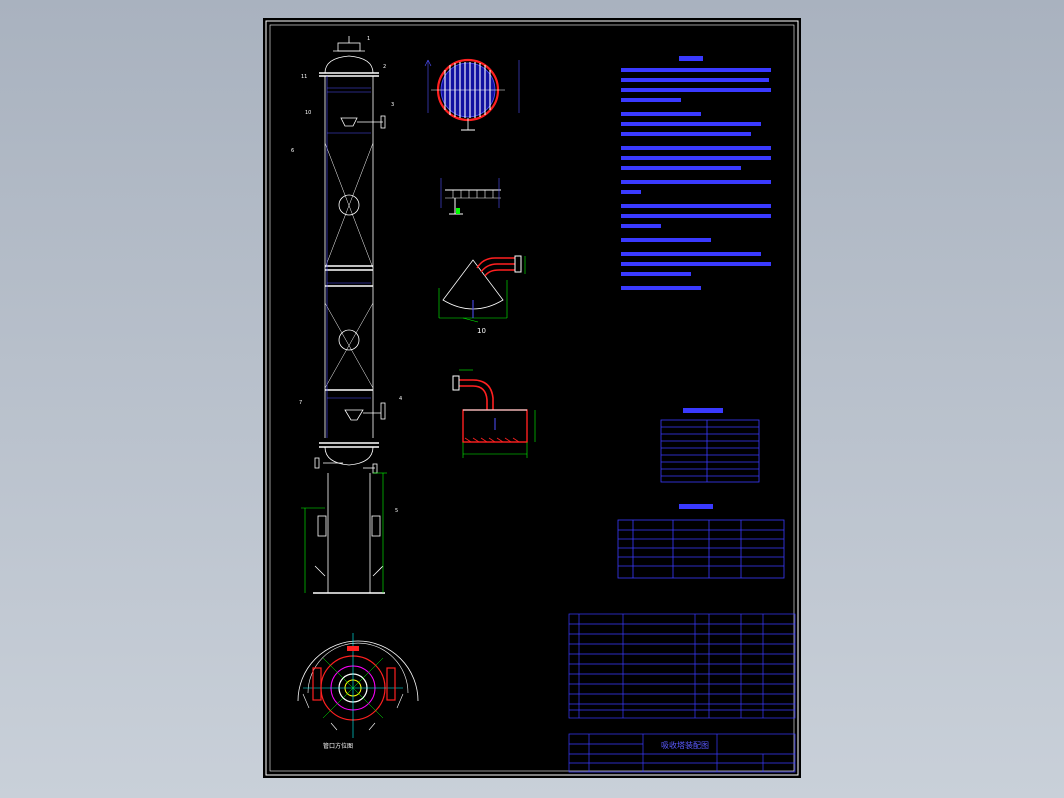 This screenshot has width=1064, height=798. What do you see at coordinates (384, 67) in the screenshot?
I see `svg-text: 2` at bounding box center [384, 67].